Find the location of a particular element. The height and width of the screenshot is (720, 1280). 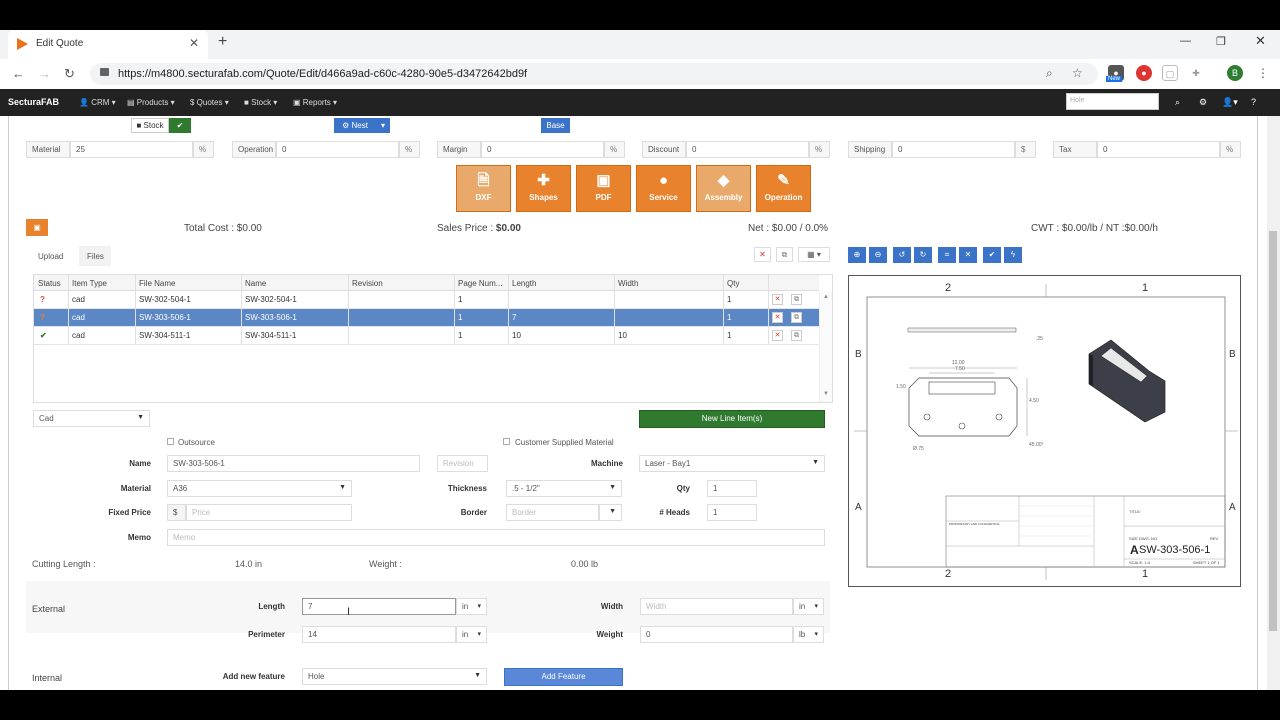

nest-dropdown-button: ▾ is located at coordinates (383, 125).